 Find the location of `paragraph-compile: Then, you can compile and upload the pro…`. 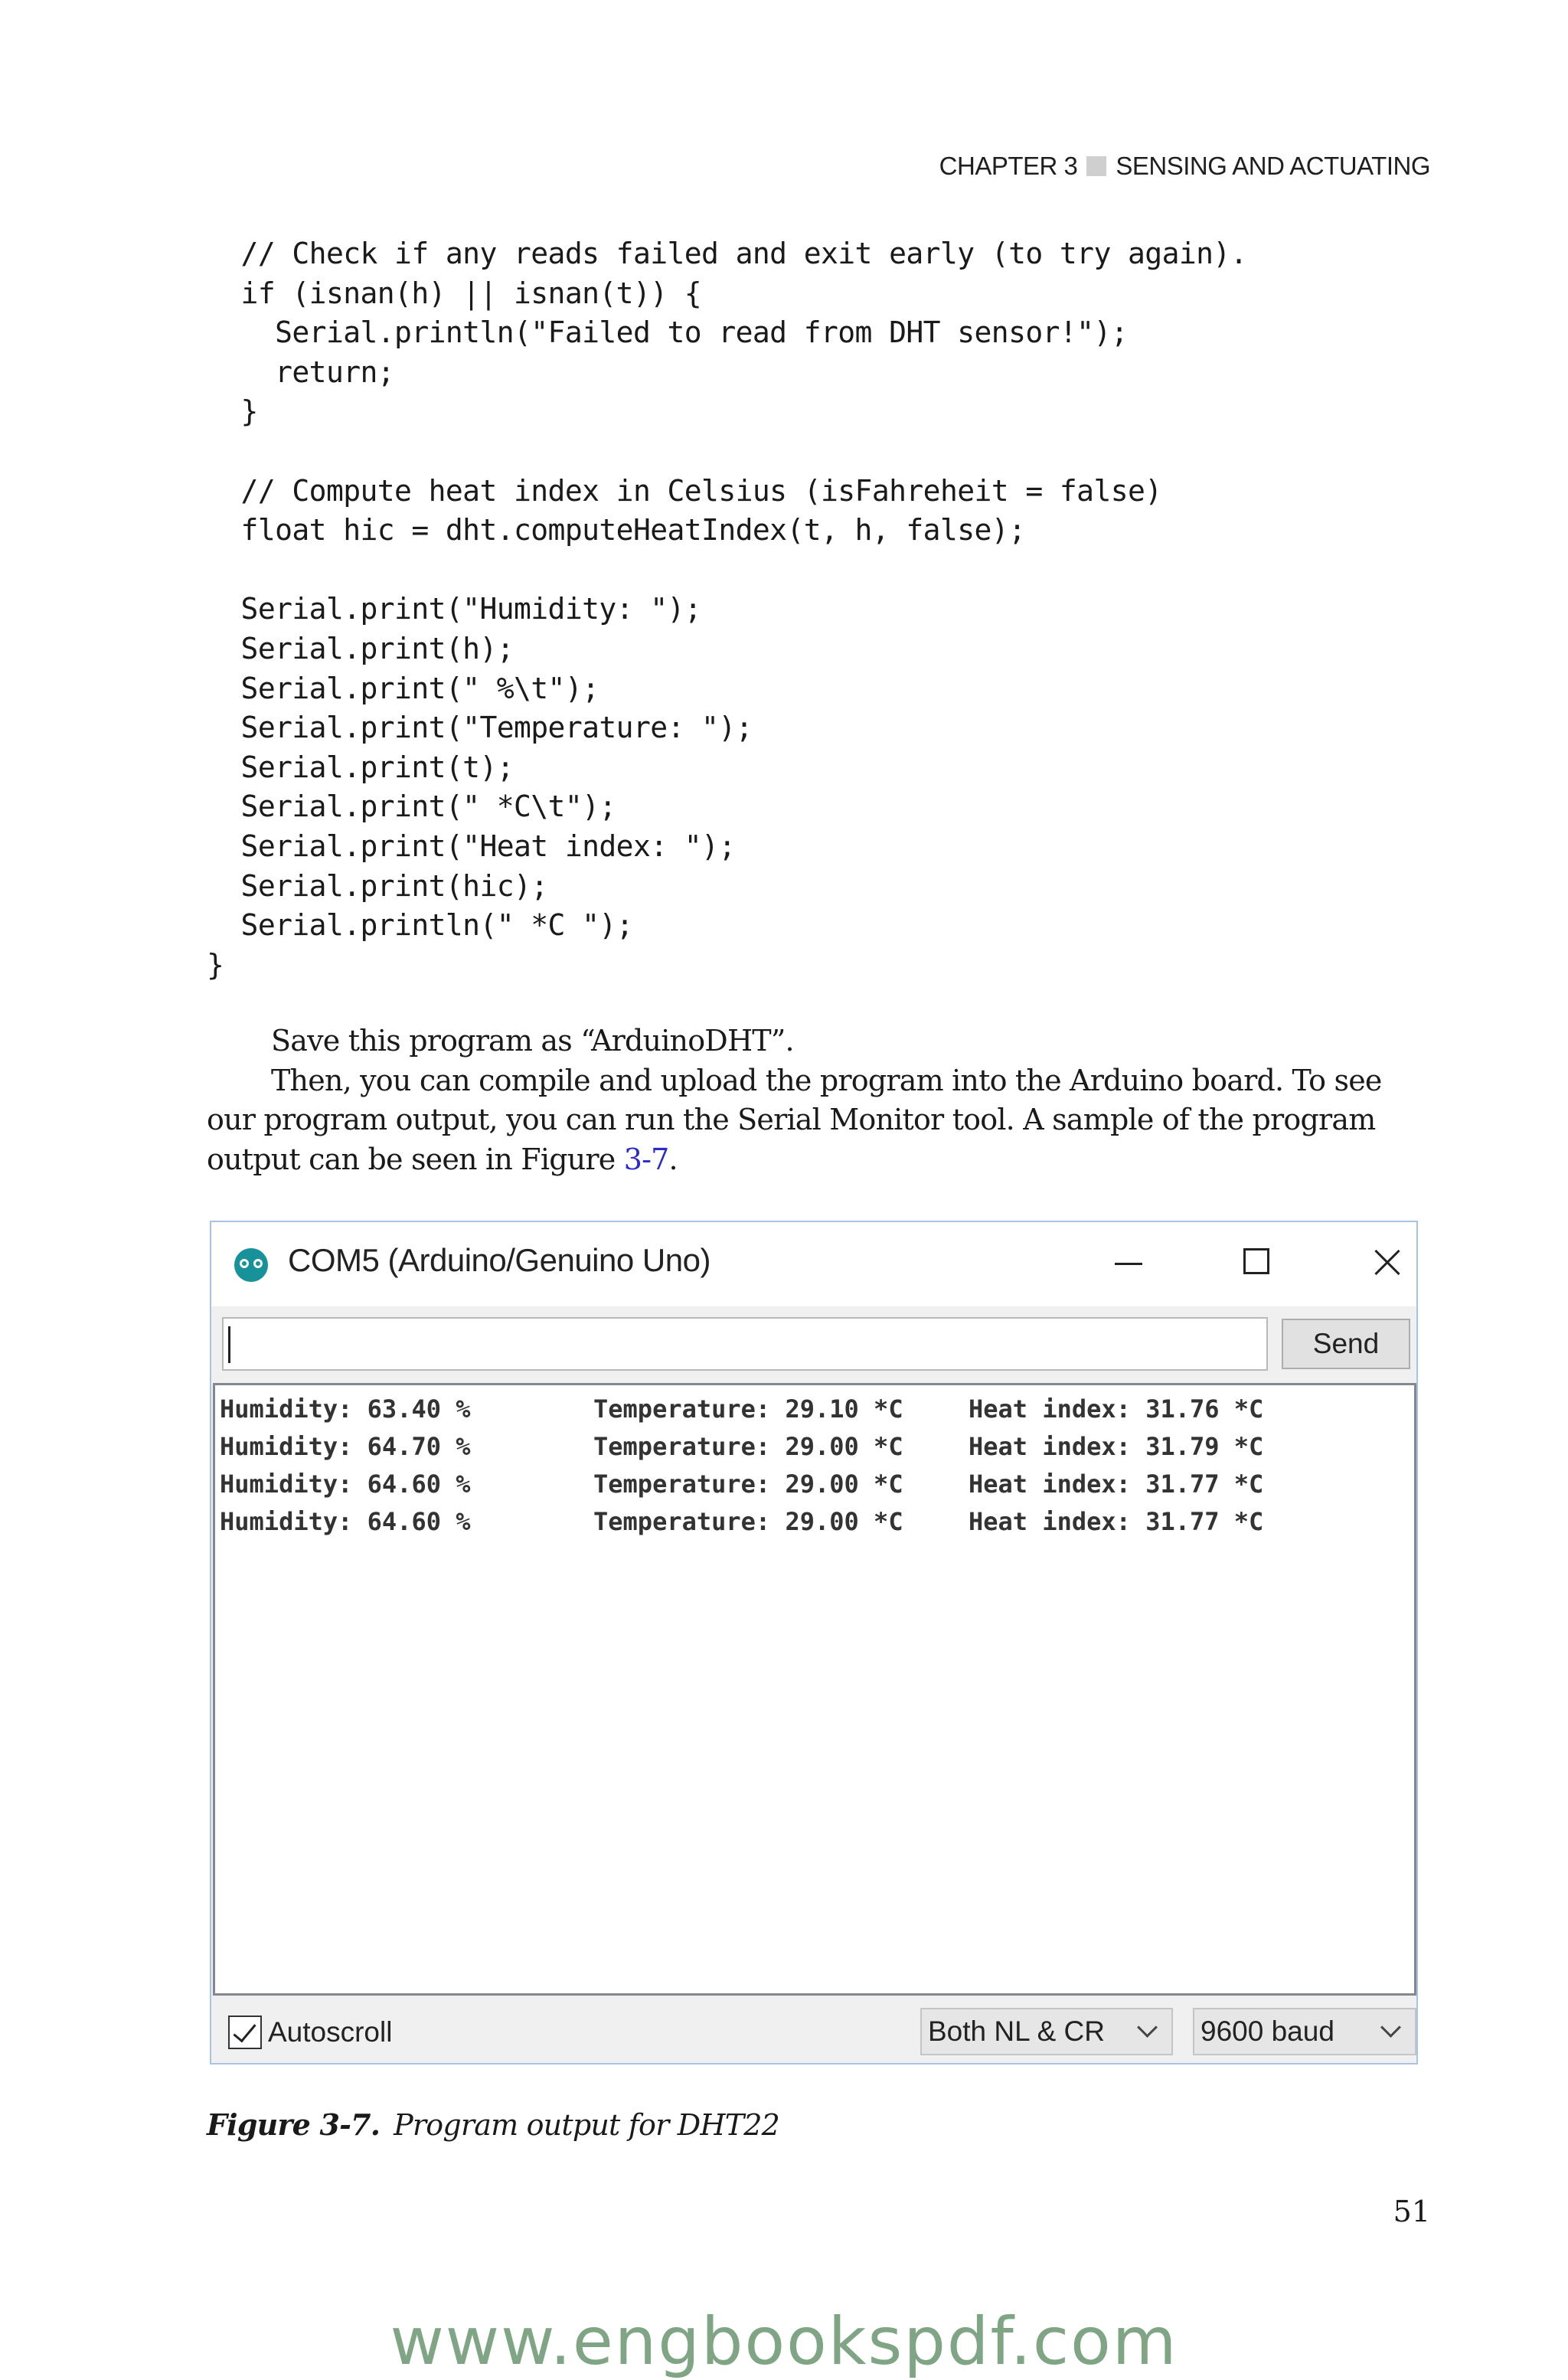

paragraph-compile: Then, you can compile and upload the pro… is located at coordinates (815, 1120).